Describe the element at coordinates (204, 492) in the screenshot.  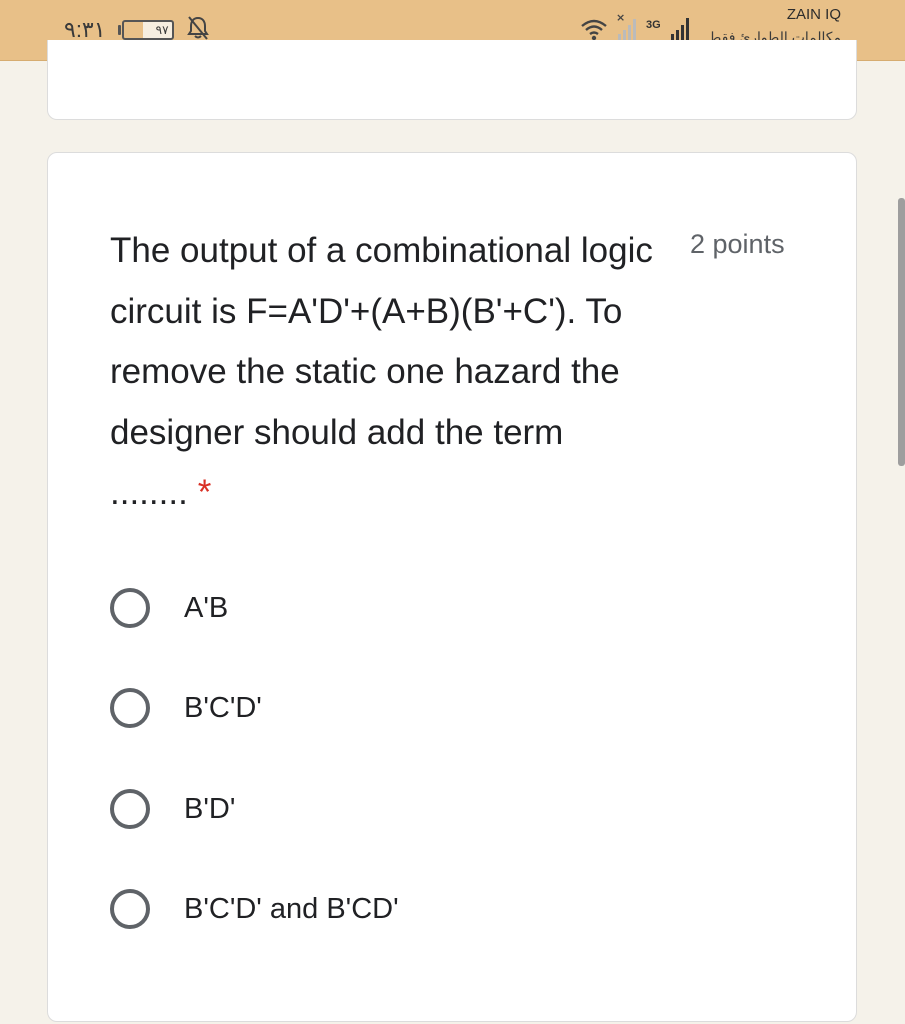
I see `required-marker: *` at that location.